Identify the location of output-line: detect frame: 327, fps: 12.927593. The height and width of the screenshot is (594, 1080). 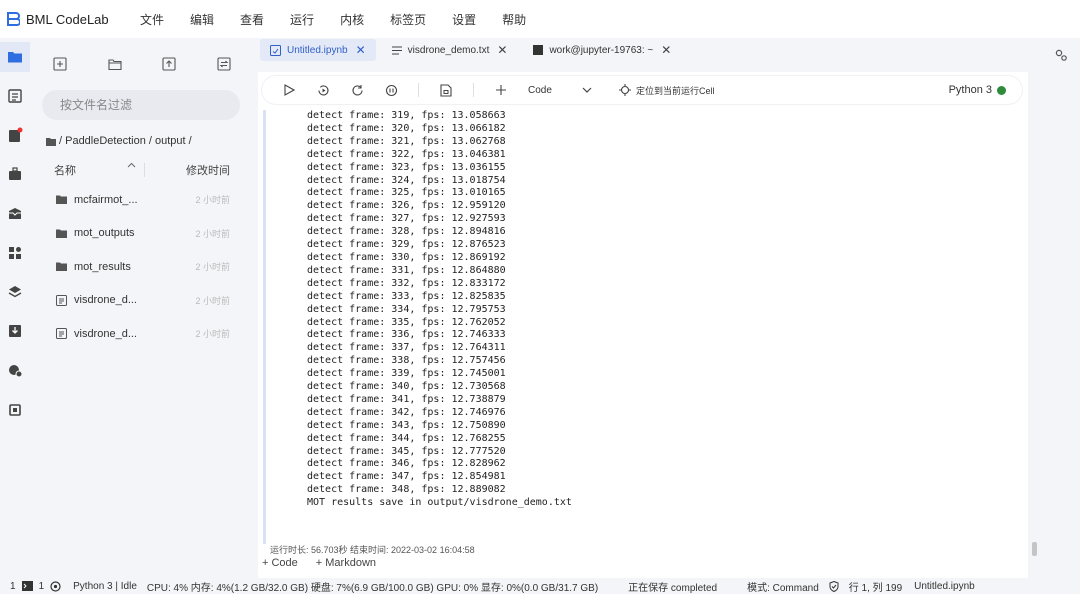
(406, 219).